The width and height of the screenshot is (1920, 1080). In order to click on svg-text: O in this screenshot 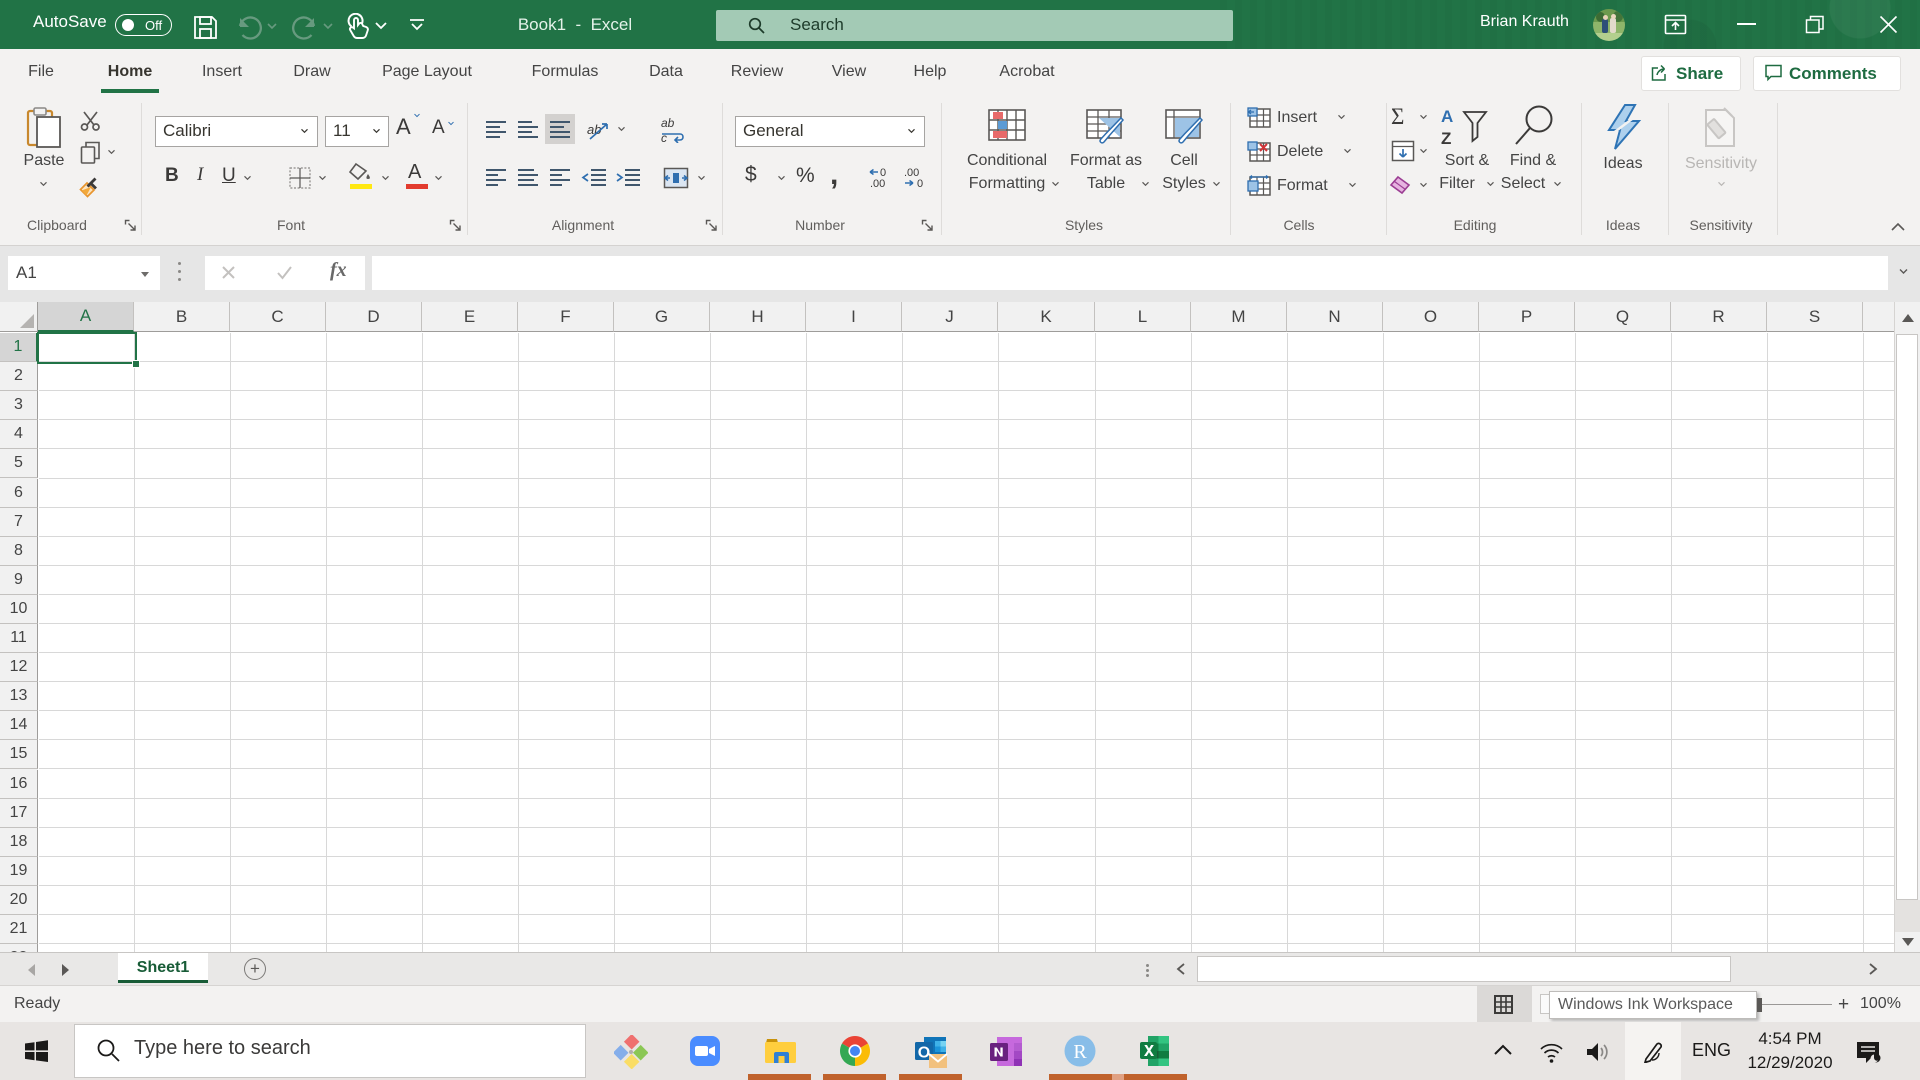, I will do `click(924, 1053)`.